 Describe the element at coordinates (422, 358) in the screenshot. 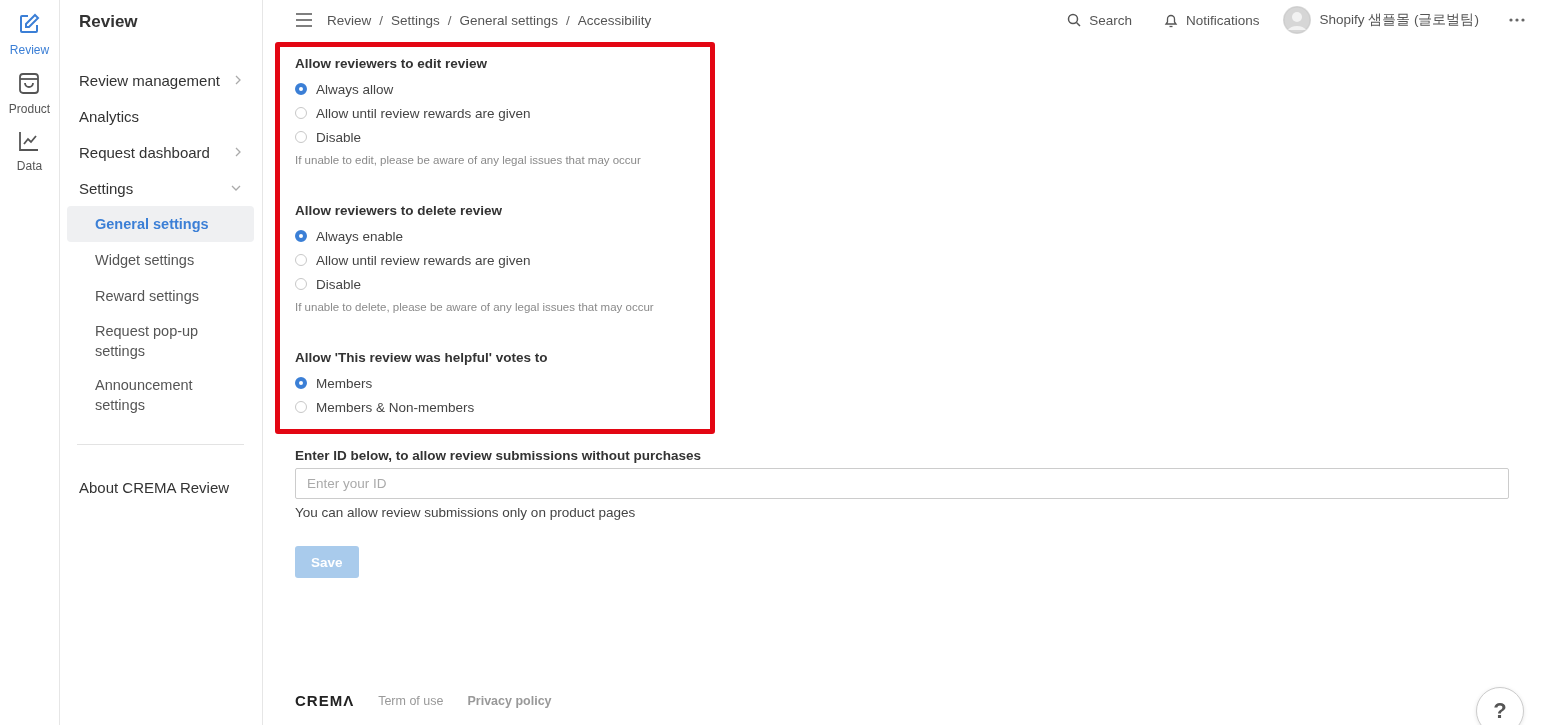

I see `group-heading: Allow 'This review was helpful' votes to` at that location.